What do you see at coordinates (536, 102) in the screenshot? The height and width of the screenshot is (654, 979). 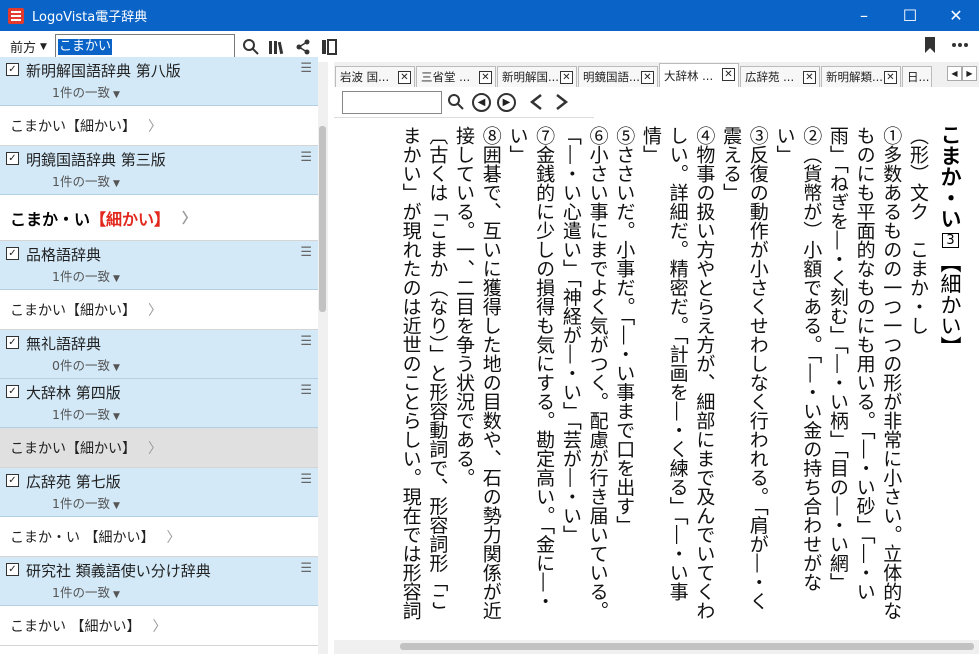 I see `back-icon` at bounding box center [536, 102].